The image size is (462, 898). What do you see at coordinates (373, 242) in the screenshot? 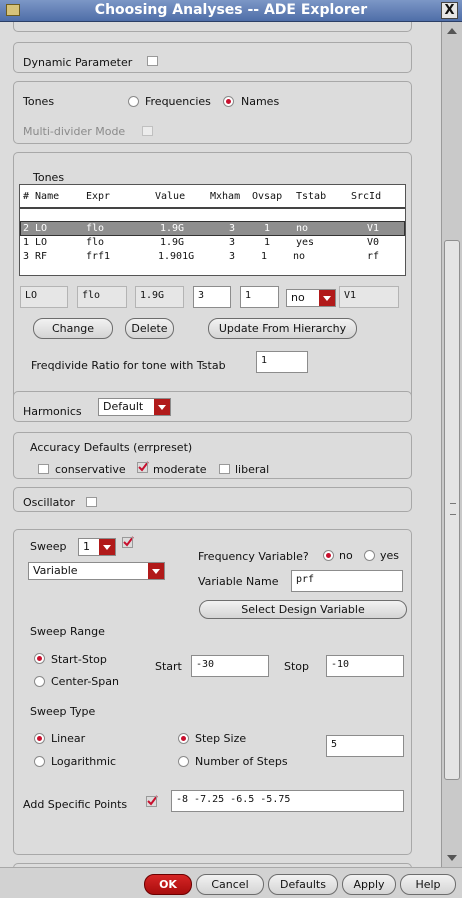
I see `cell-srcid: V0` at bounding box center [373, 242].